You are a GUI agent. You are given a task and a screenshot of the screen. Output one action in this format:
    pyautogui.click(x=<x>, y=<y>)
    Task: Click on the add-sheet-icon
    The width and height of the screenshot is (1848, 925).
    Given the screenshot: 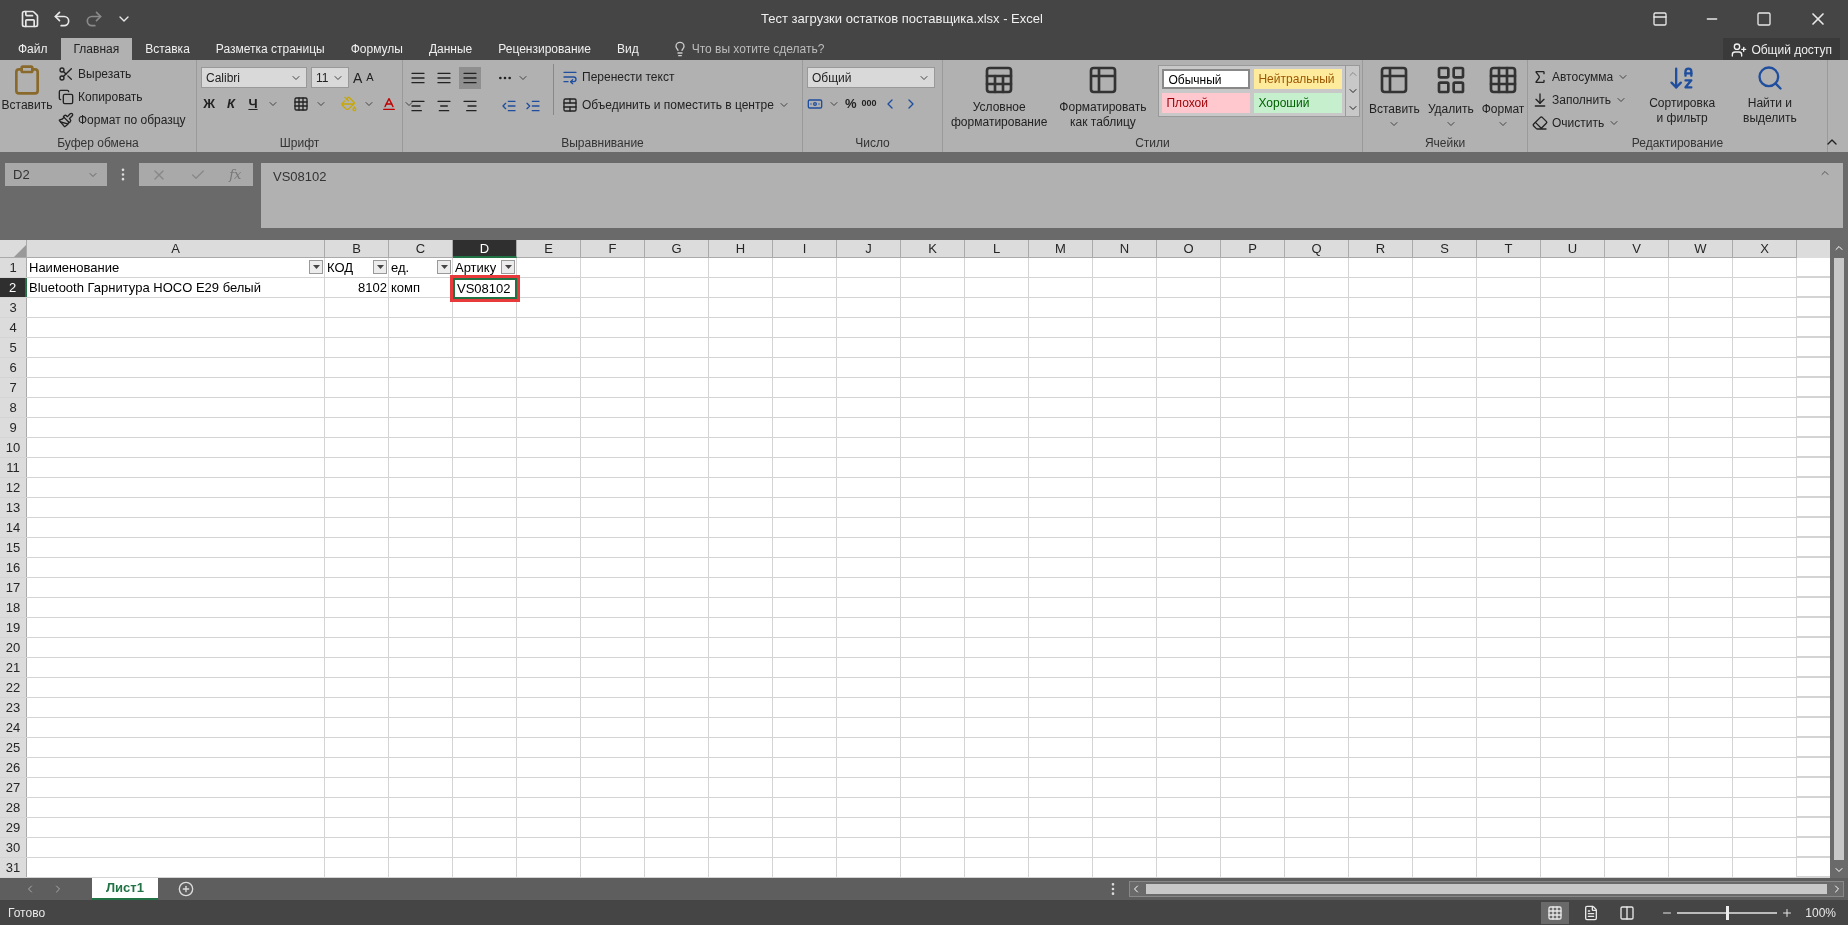 What is the action you would take?
    pyautogui.click(x=185, y=889)
    